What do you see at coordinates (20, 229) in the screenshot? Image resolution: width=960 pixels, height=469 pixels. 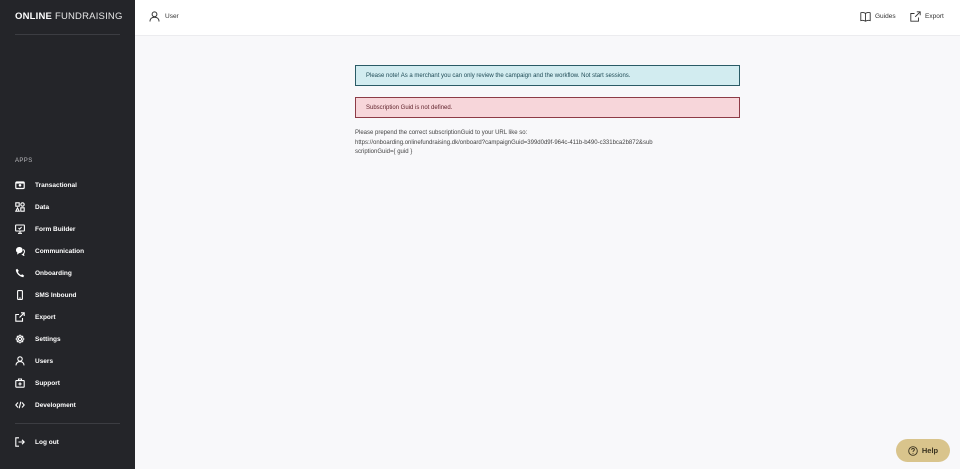 I see `monitor-icon` at bounding box center [20, 229].